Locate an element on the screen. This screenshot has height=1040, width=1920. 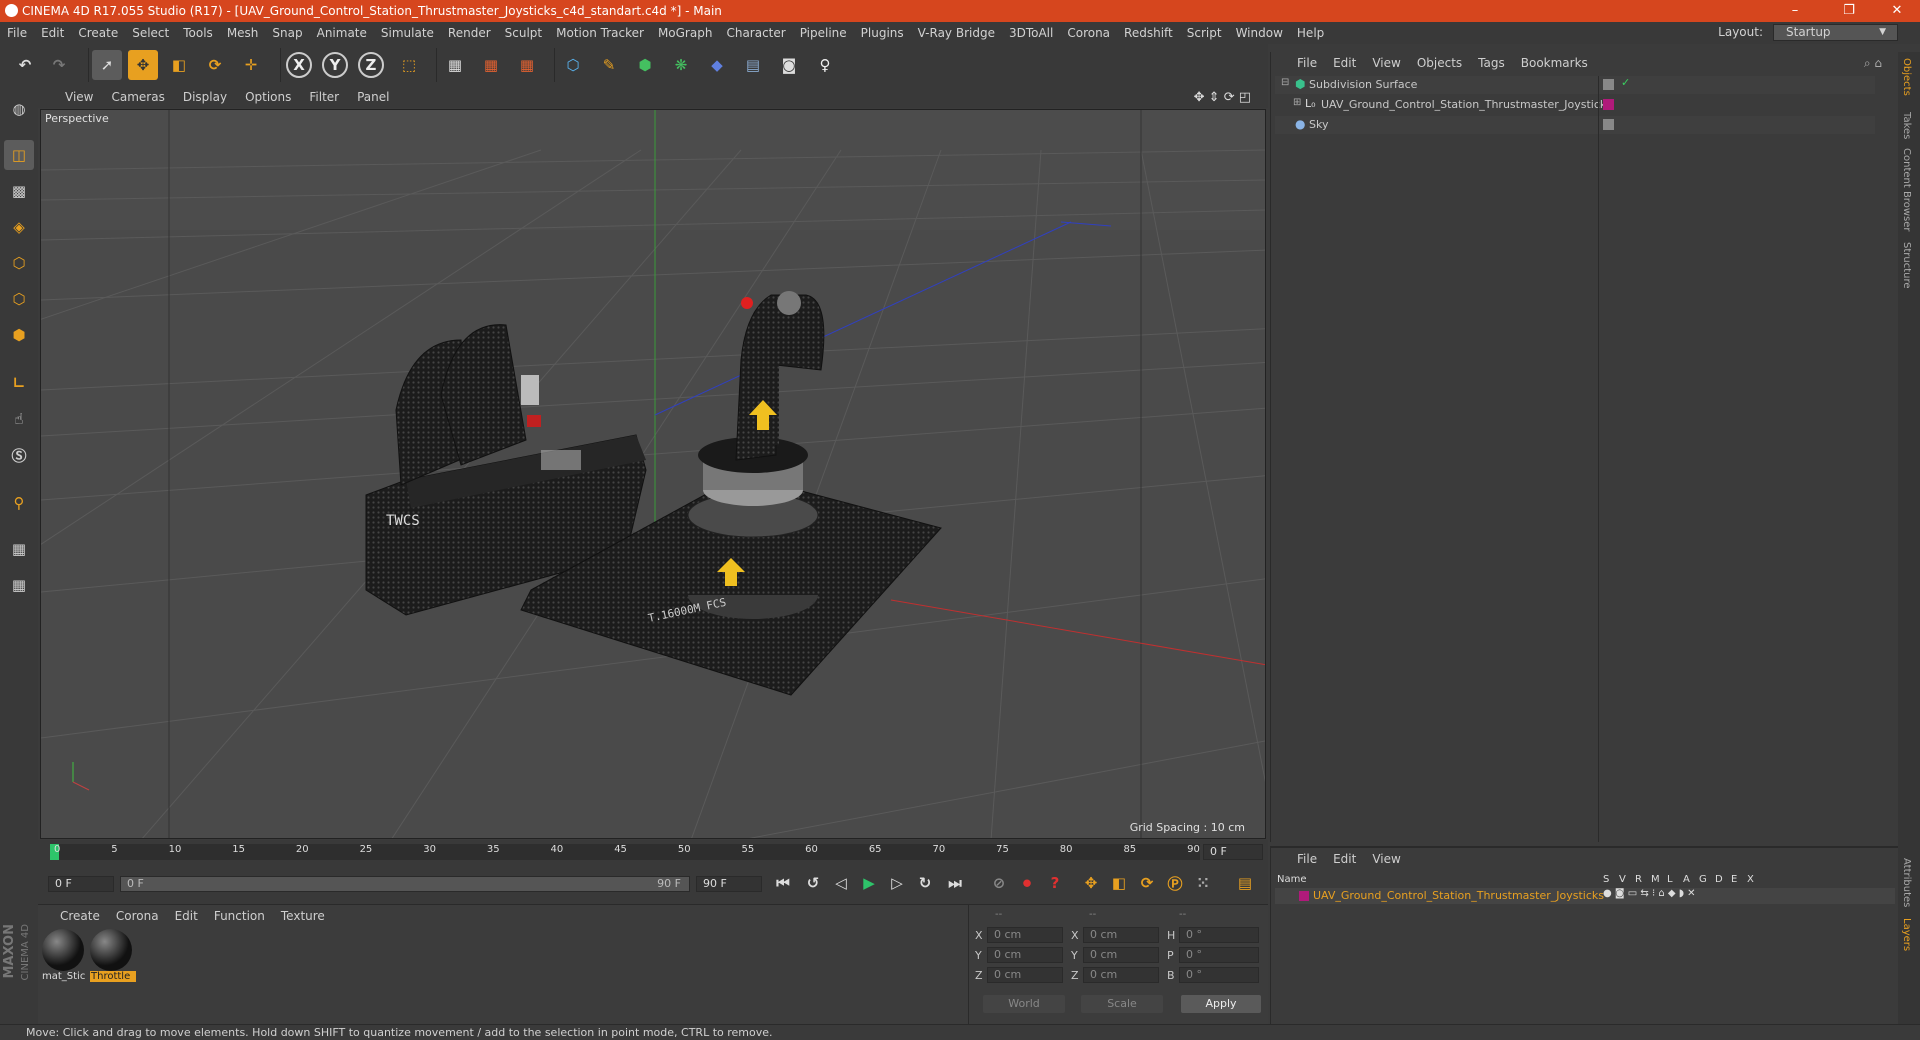
points-mode-button: ⬡ is located at coordinates (19, 263).